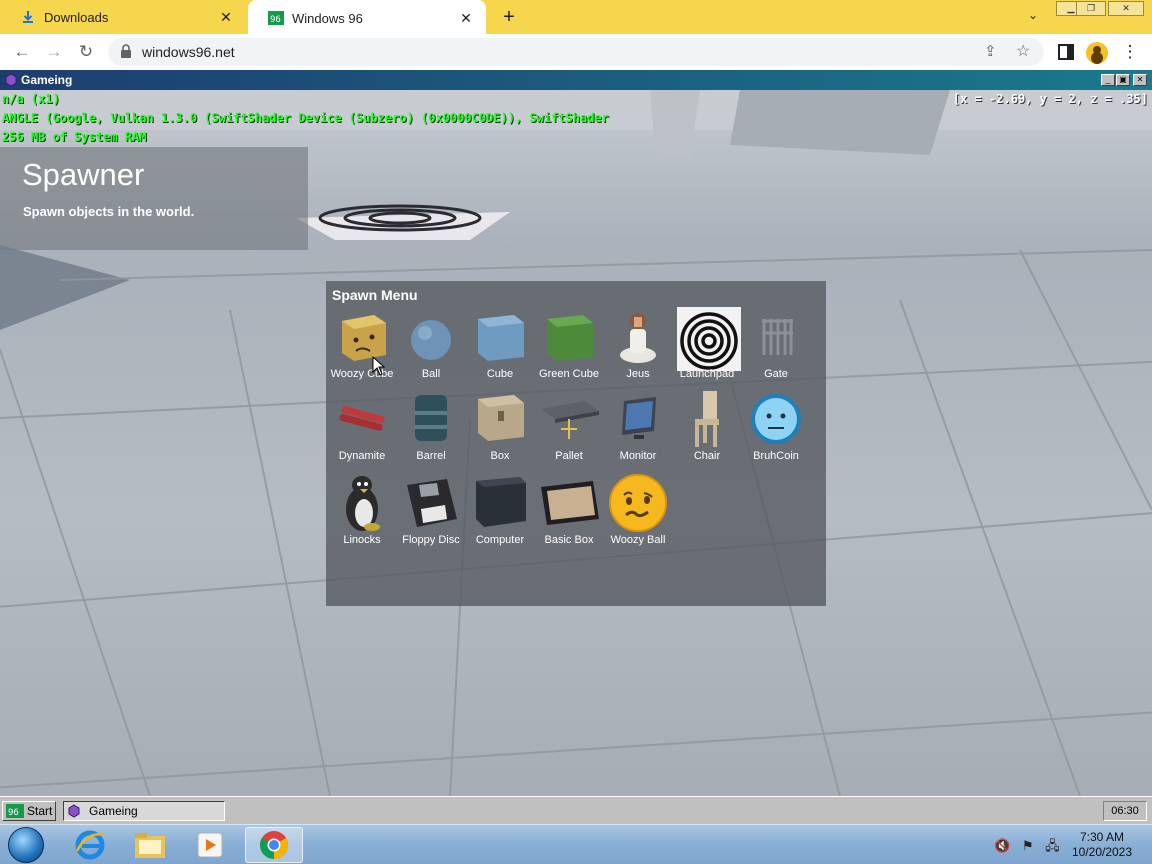 Image resolution: width=1152 pixels, height=864 pixels. Describe the element at coordinates (188, 52) in the screenshot. I see `url-text: windows96.net` at that location.